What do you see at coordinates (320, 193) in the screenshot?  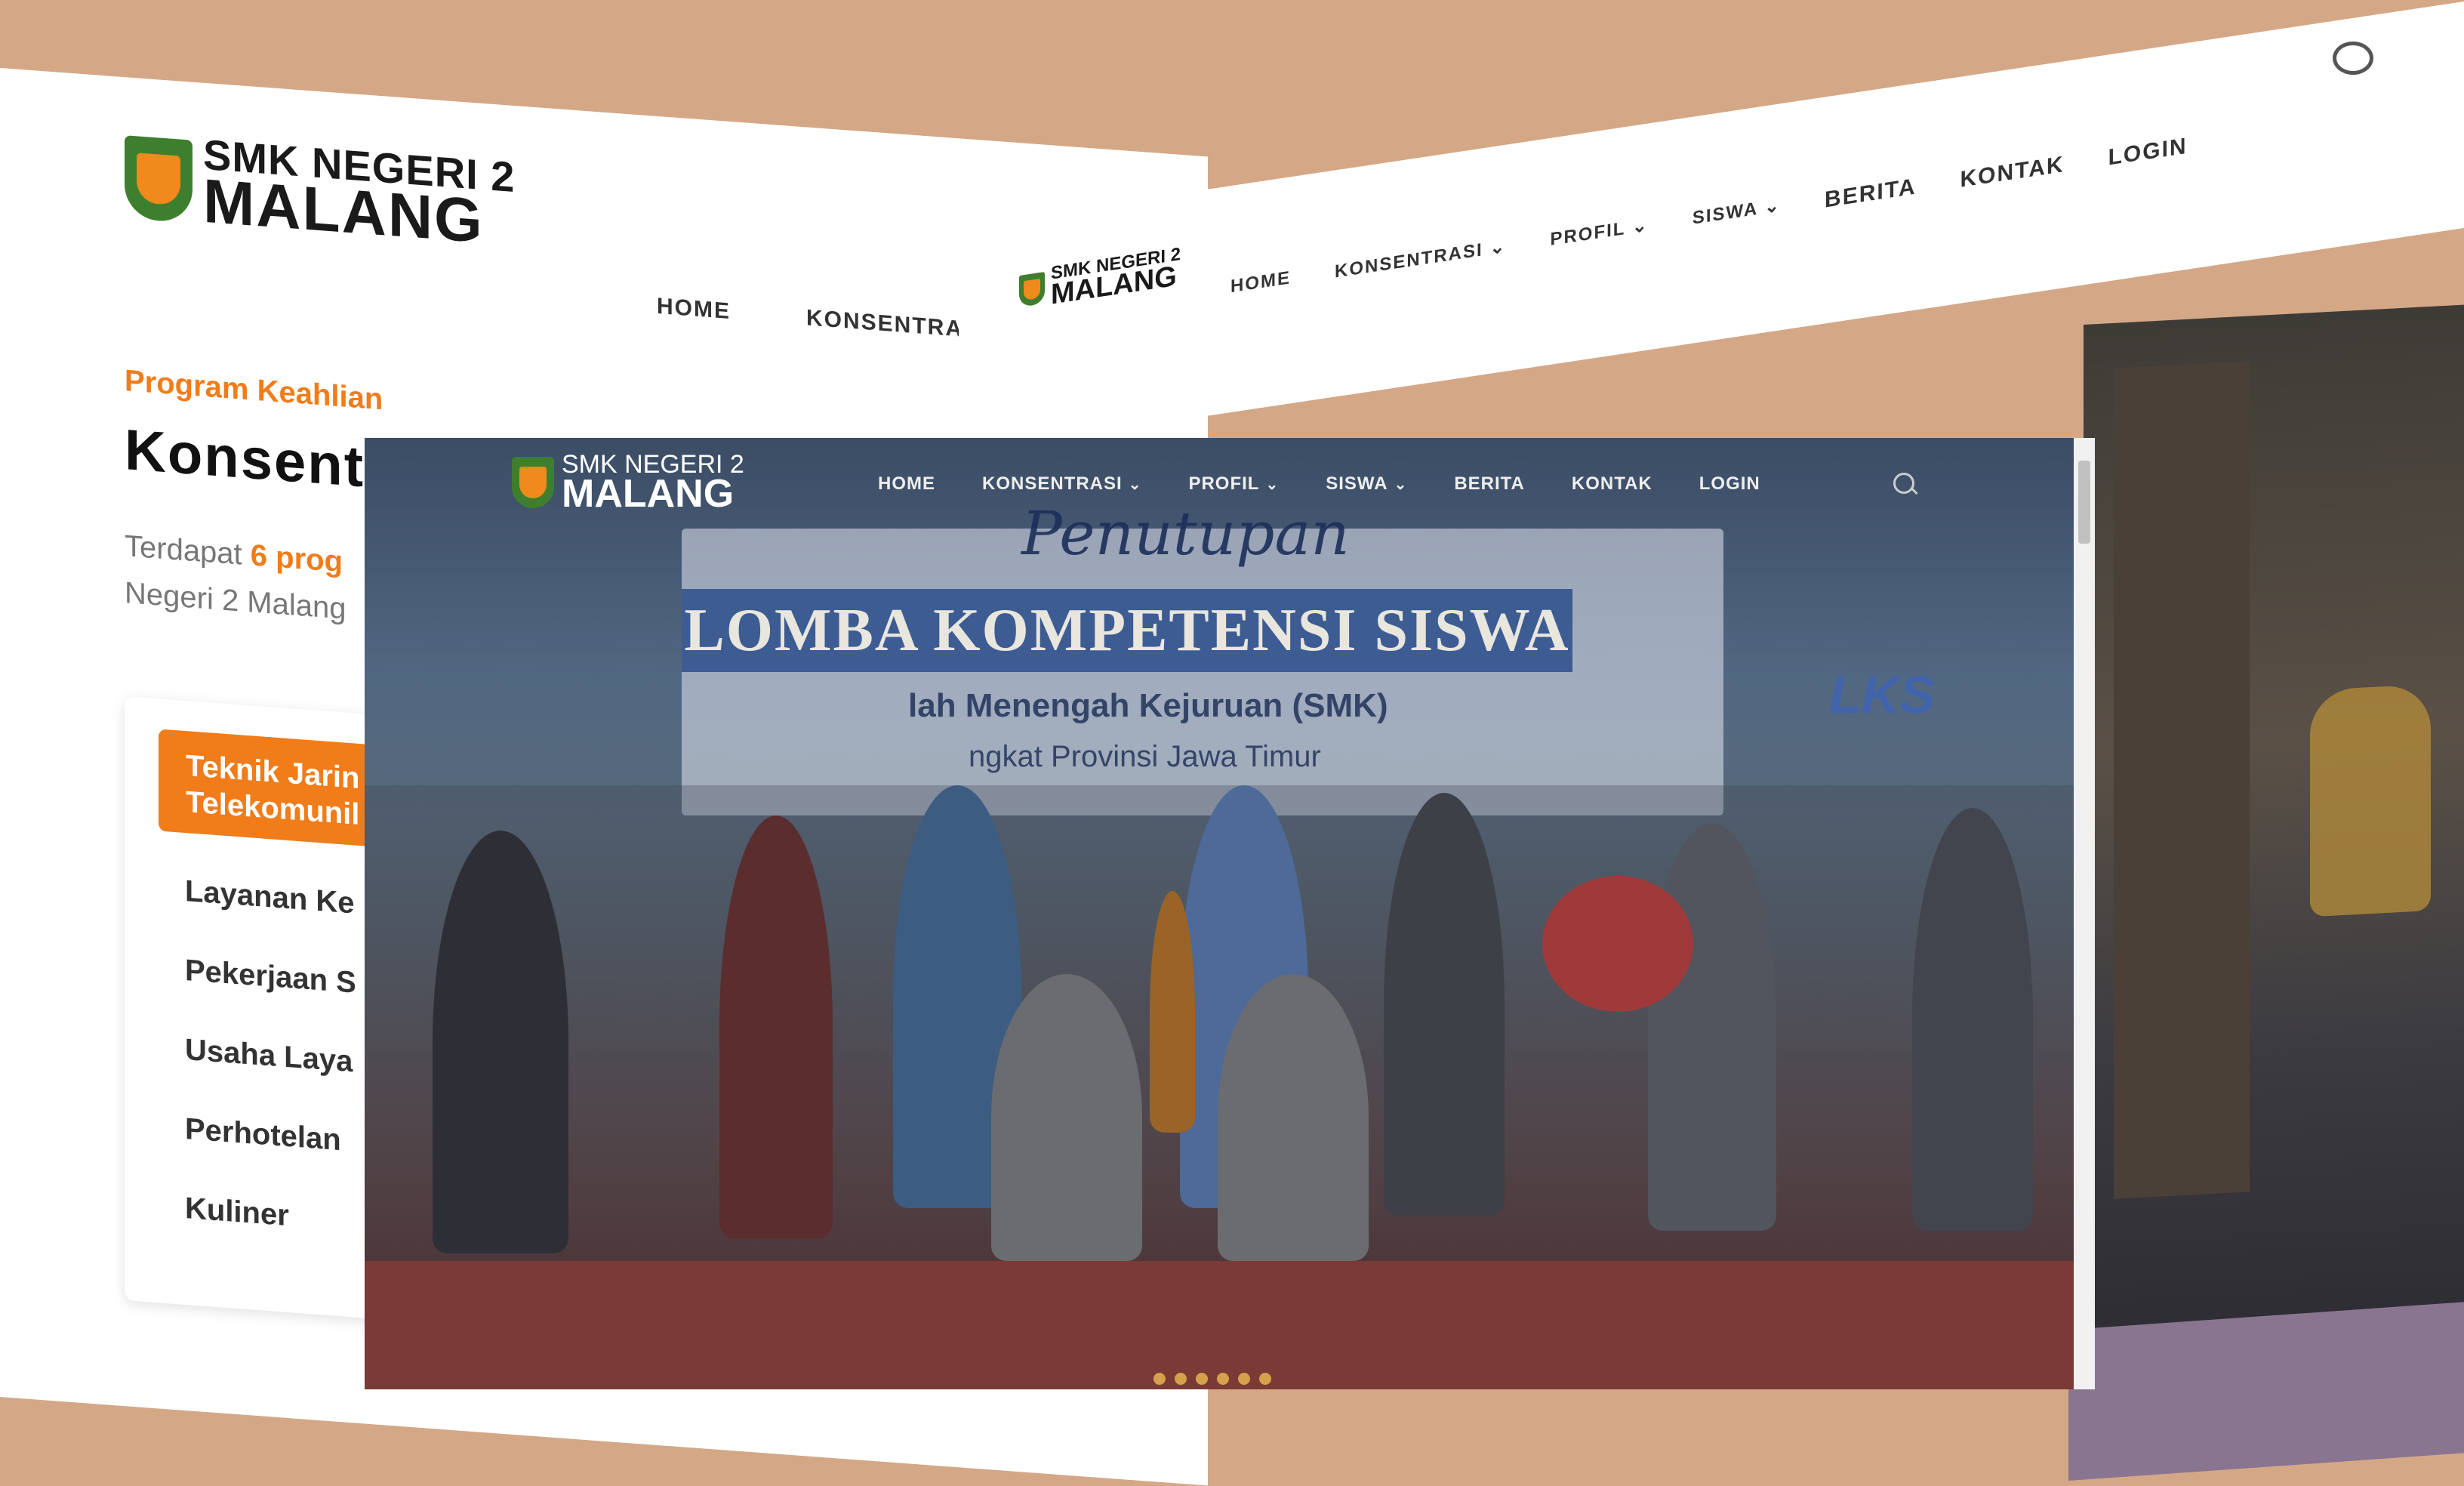 I see `left-logo: SMK NEGERI 2 MALANG` at bounding box center [320, 193].